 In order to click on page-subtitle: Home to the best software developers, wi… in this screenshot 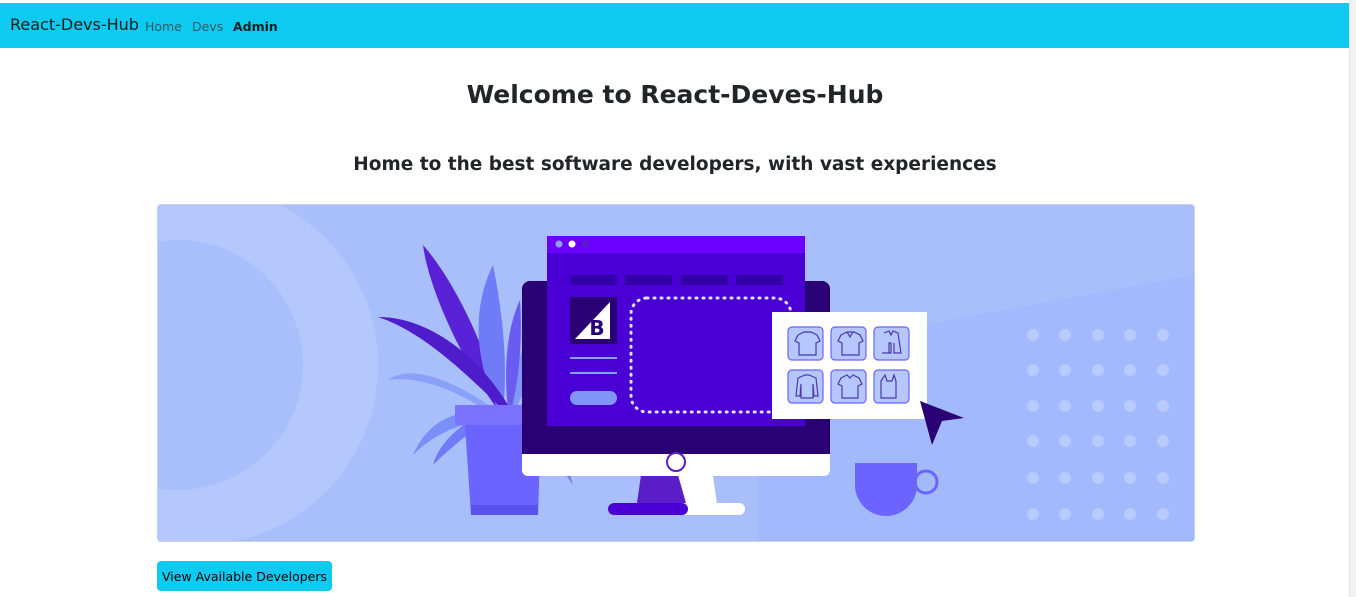, I will do `click(675, 164)`.